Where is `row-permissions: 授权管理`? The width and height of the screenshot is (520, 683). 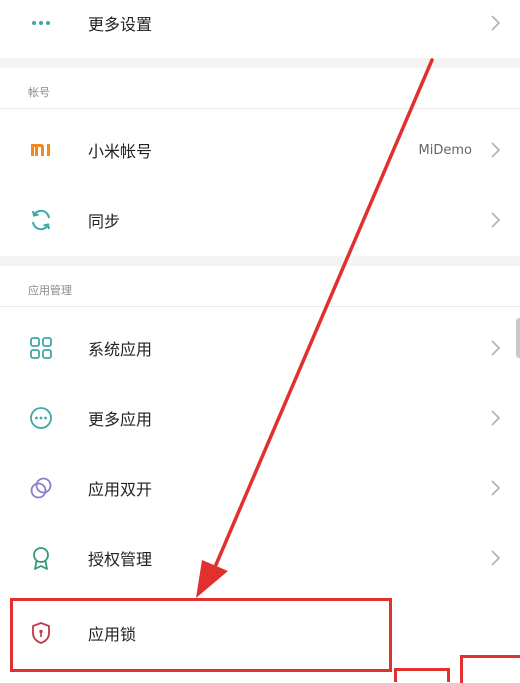 row-permissions: 授权管理 is located at coordinates (260, 558).